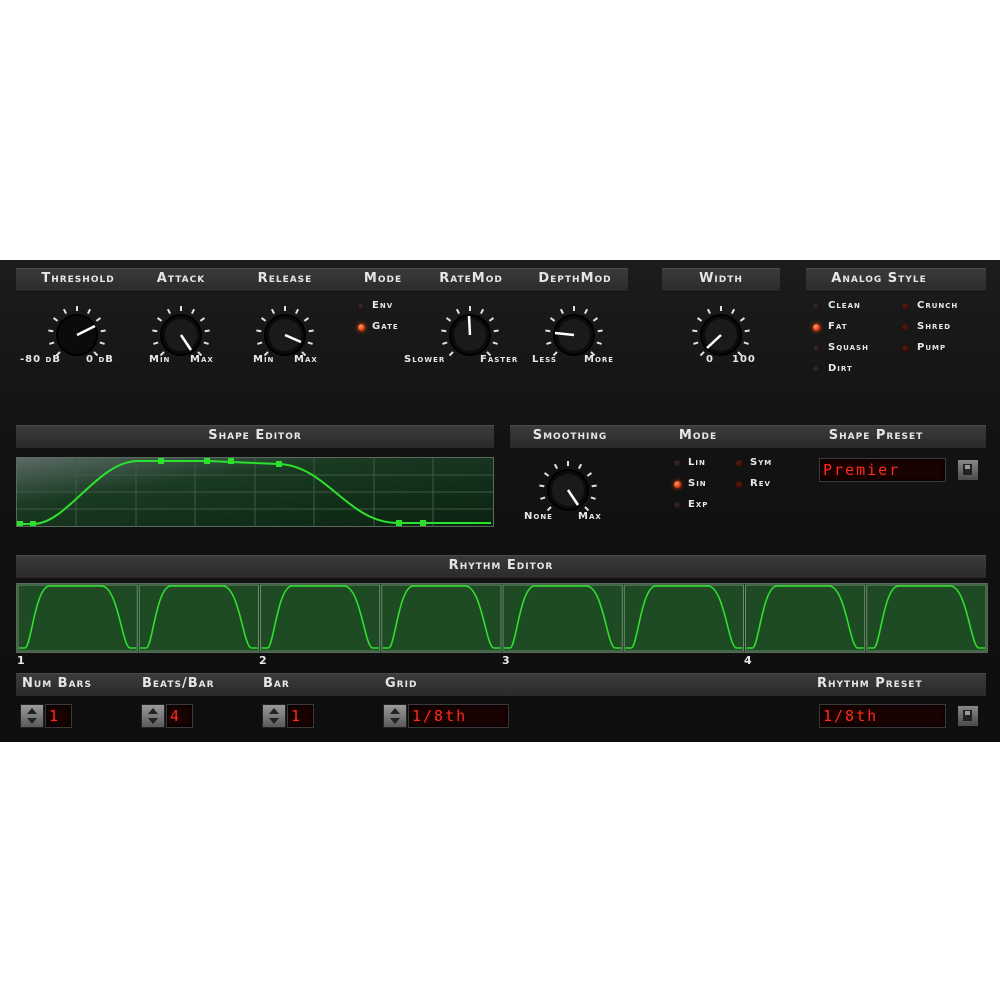 This screenshot has width=1000, height=1000. What do you see at coordinates (721, 278) in the screenshot?
I see `width-label: Width` at bounding box center [721, 278].